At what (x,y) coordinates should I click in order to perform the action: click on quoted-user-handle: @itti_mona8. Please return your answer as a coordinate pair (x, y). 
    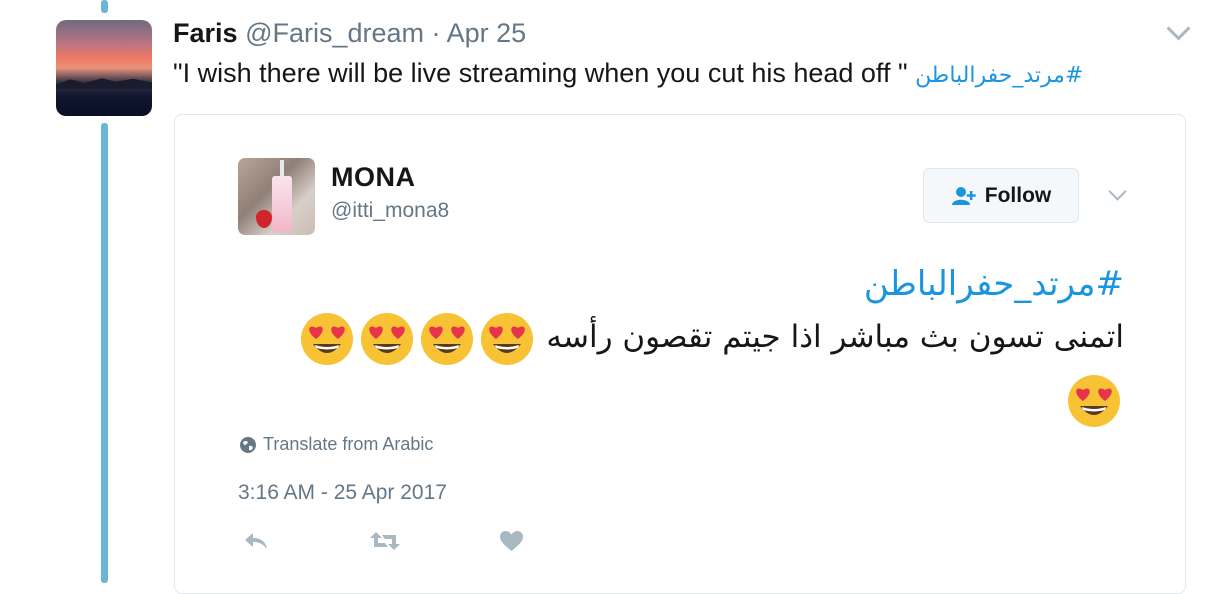
    Looking at the image, I should click on (390, 211).